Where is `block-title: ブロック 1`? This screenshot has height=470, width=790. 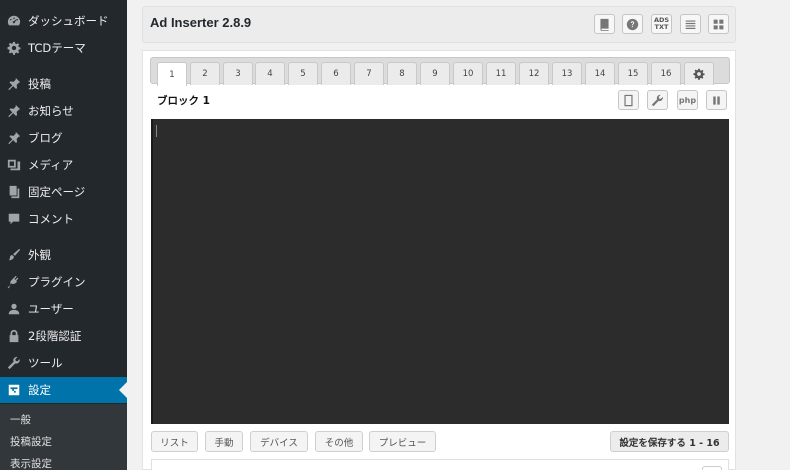
block-title: ブロック 1 is located at coordinates (183, 101).